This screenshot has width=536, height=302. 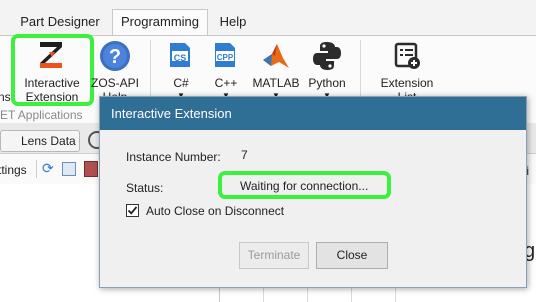 I want to click on dialog-title: Interactive Extension, so click(x=171, y=113).